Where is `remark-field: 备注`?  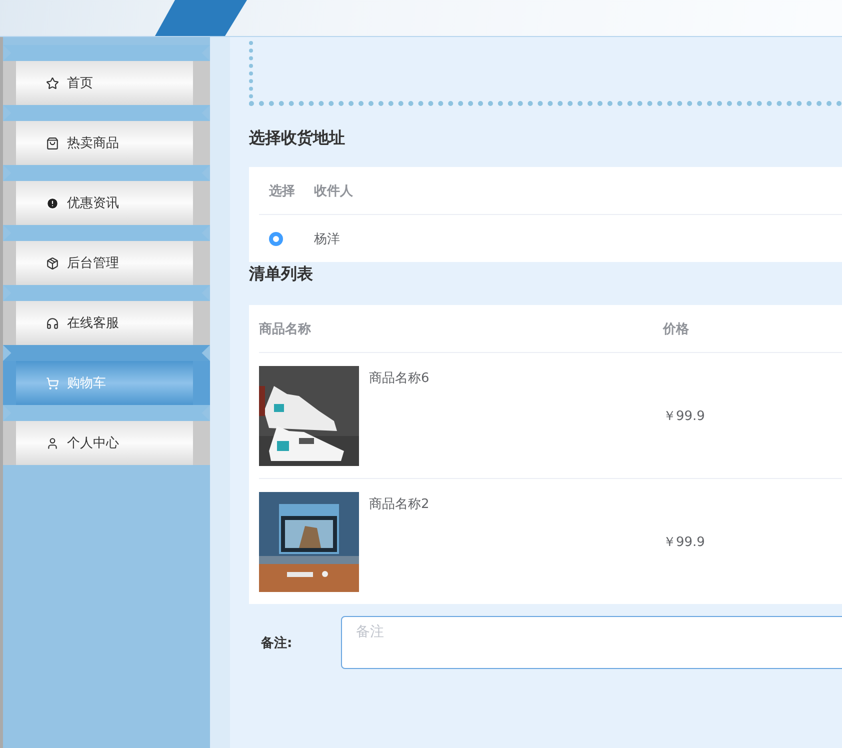
remark-field: 备注 is located at coordinates (591, 642).